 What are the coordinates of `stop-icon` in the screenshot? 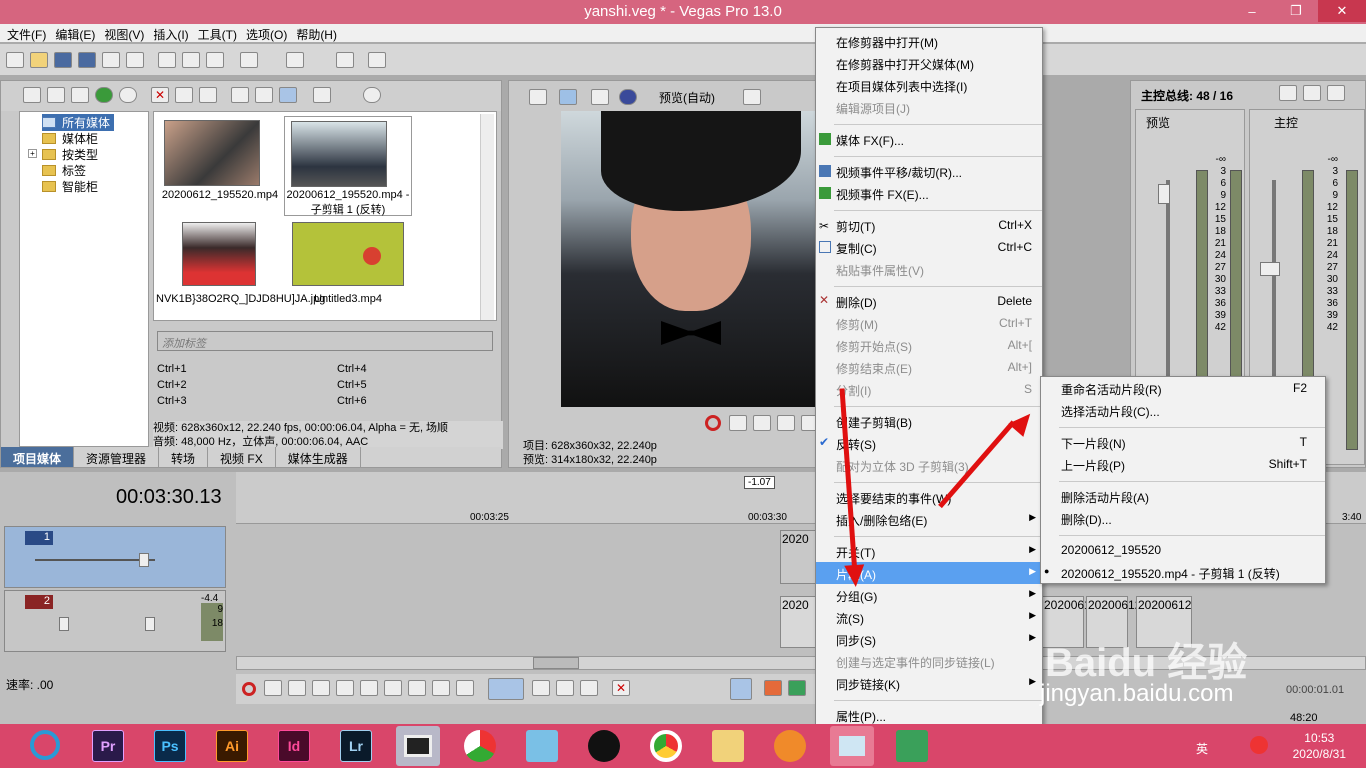 It's located at (369, 688).